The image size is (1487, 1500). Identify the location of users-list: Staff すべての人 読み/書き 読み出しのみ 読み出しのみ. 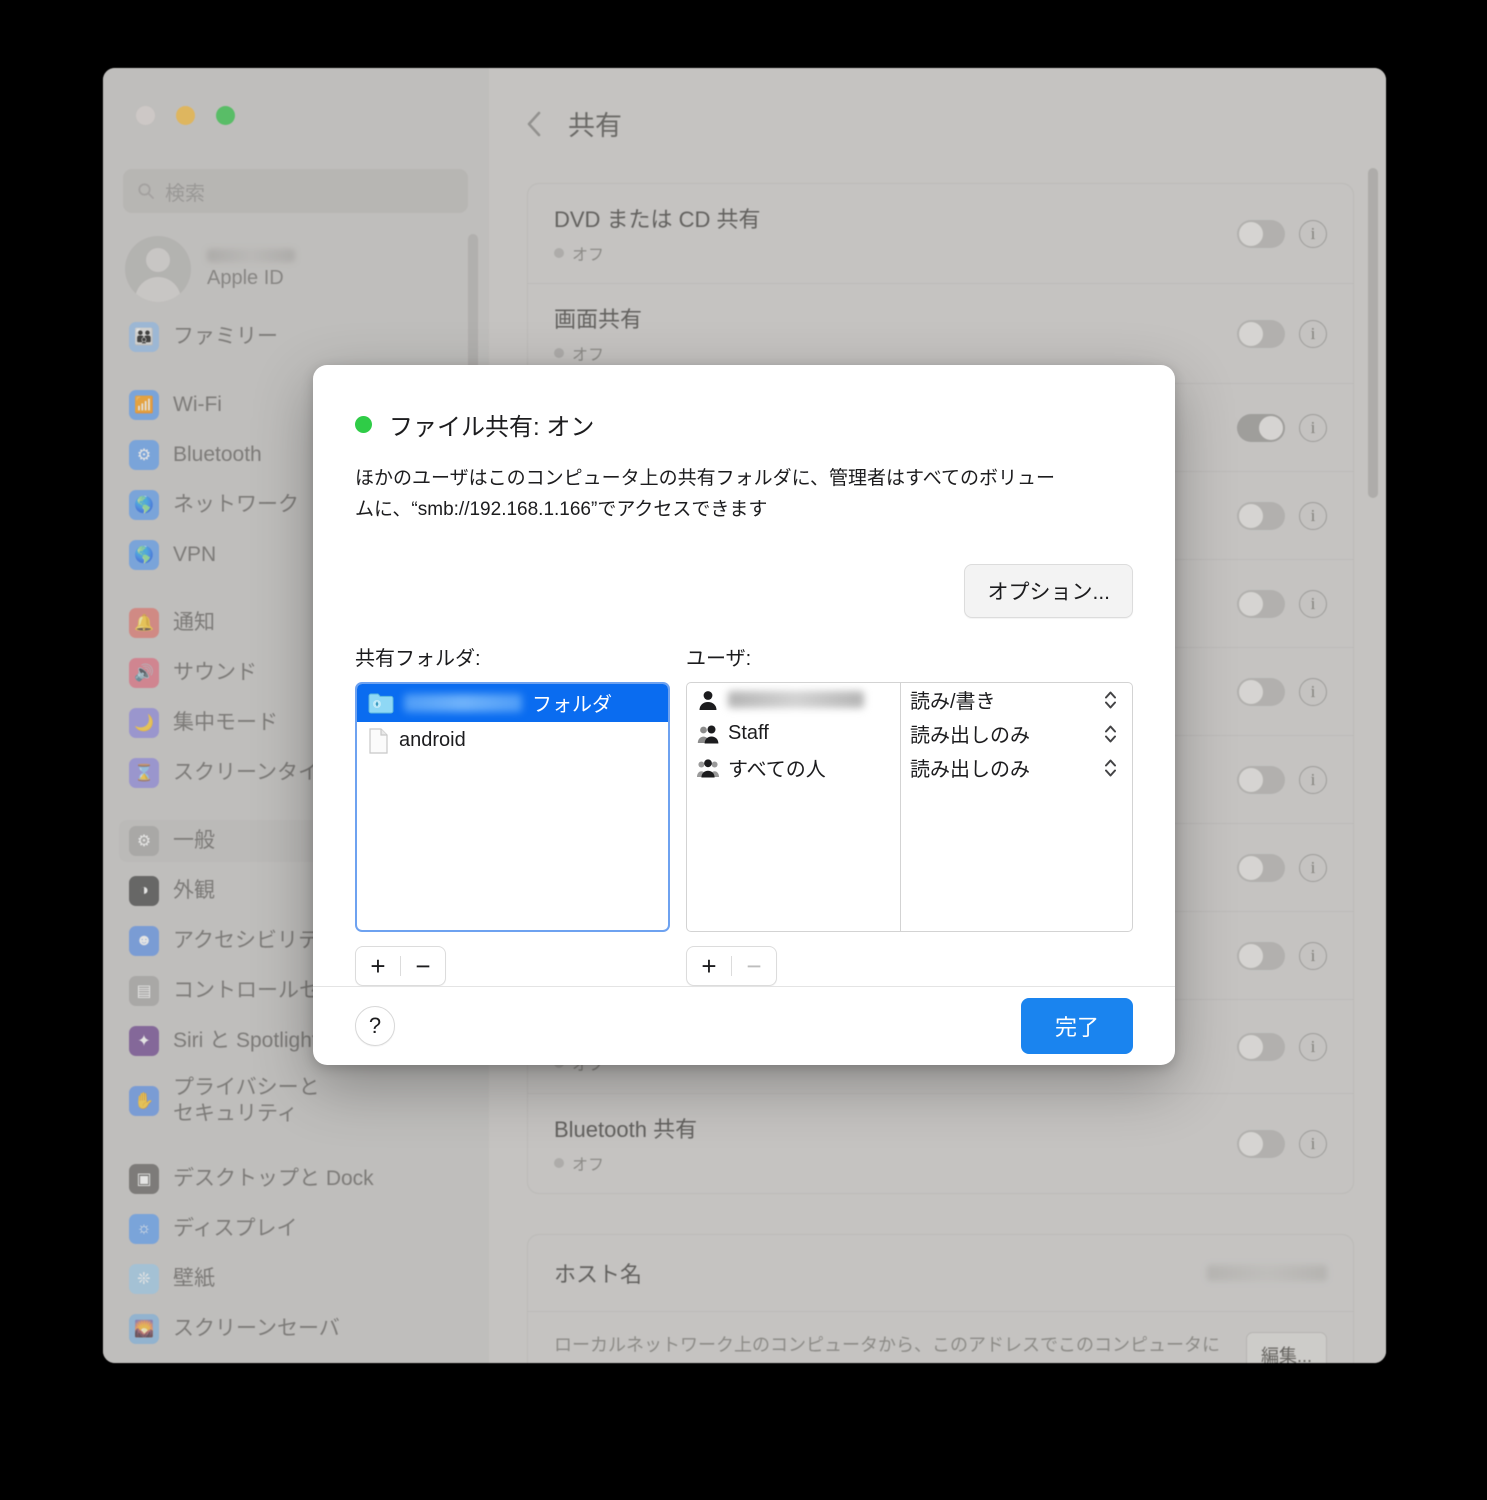
(909, 806).